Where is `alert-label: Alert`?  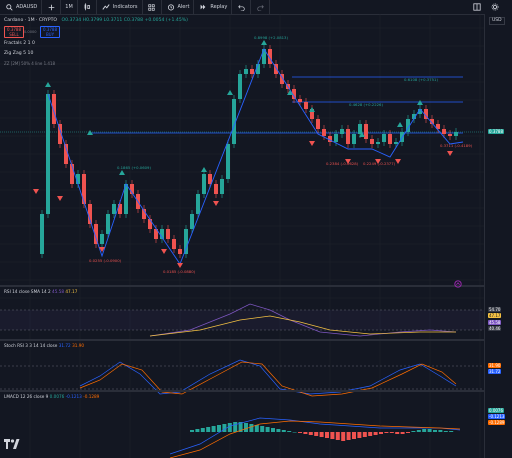 alert-label: Alert is located at coordinates (183, 7).